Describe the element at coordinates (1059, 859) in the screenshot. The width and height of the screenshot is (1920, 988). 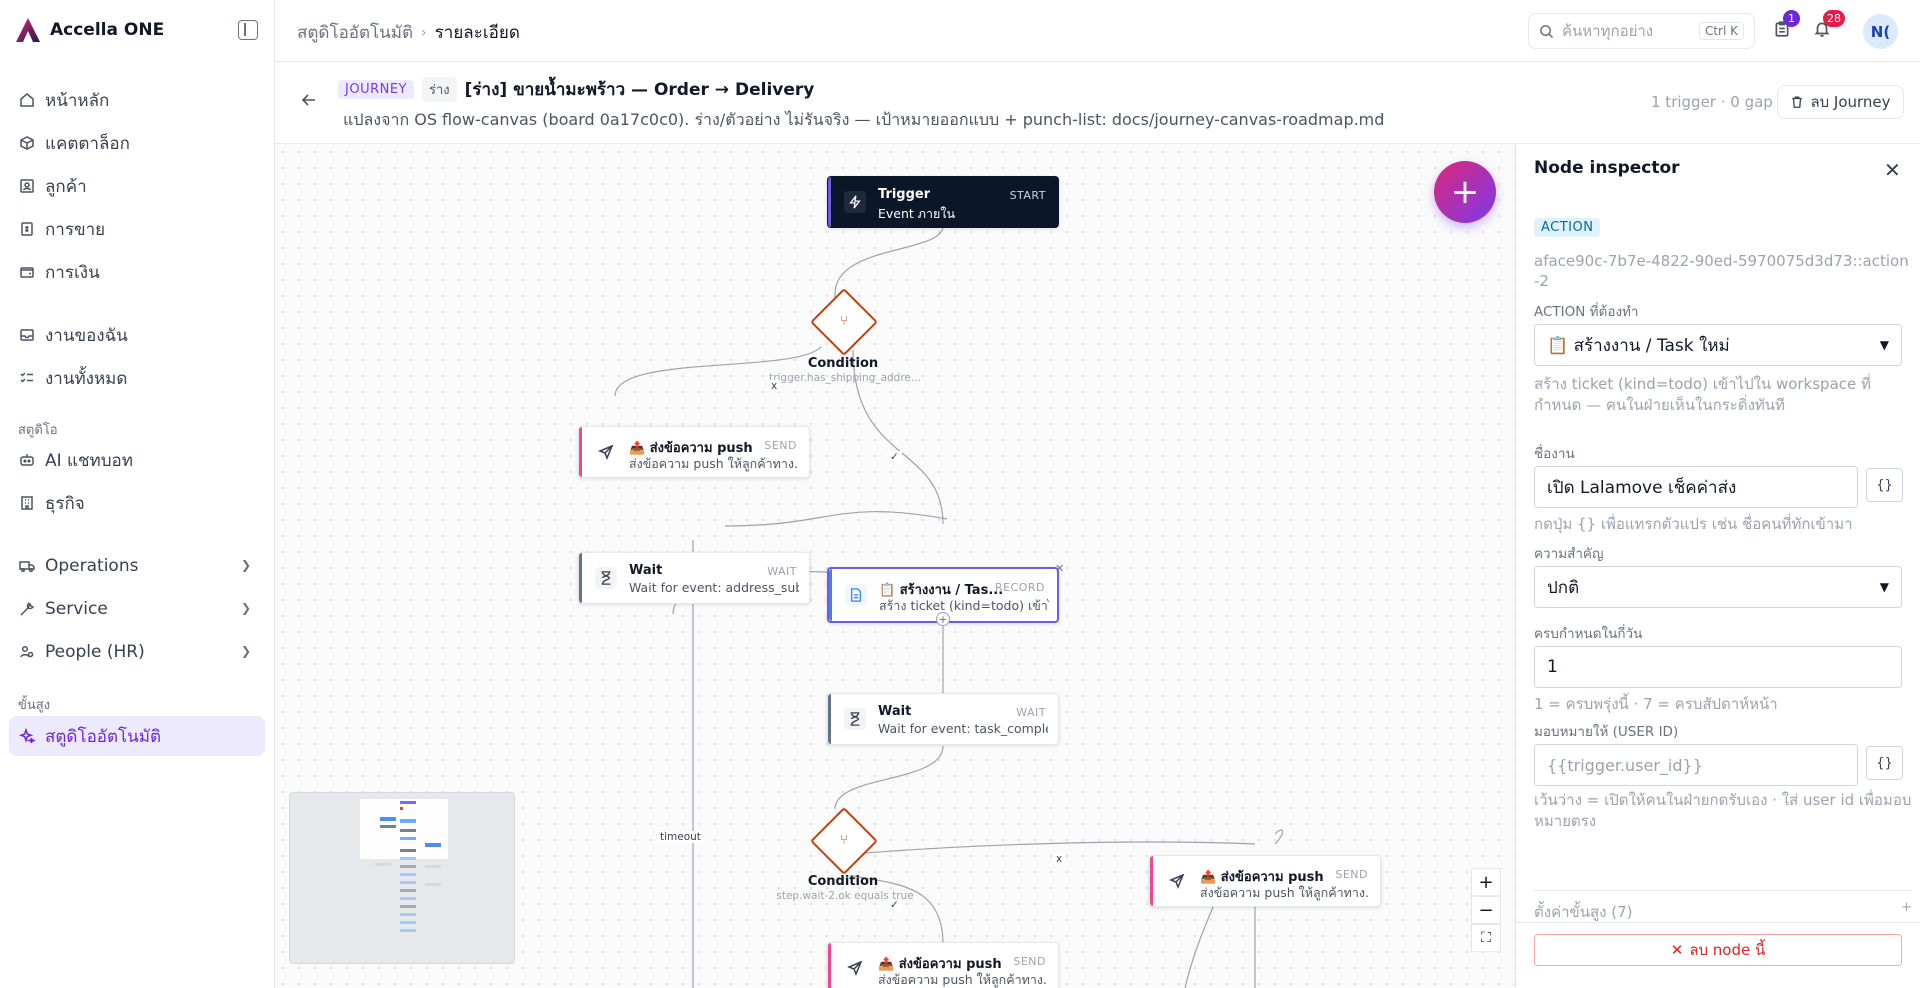
I see `edge-label-no: x` at that location.